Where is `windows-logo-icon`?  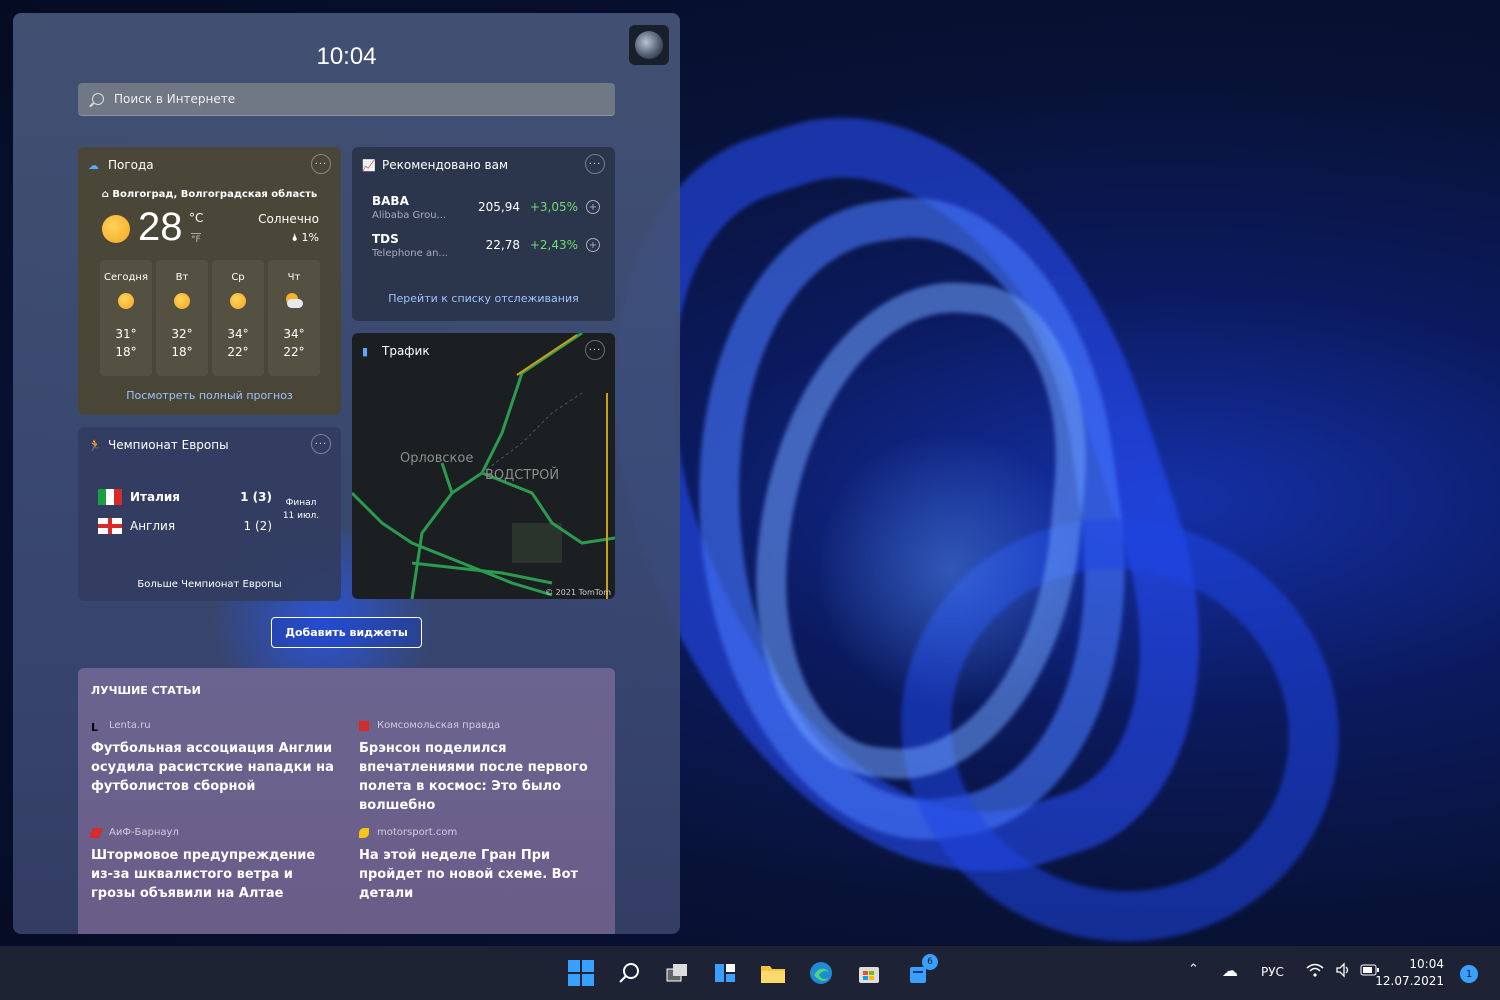 windows-logo-icon is located at coordinates (581, 973).